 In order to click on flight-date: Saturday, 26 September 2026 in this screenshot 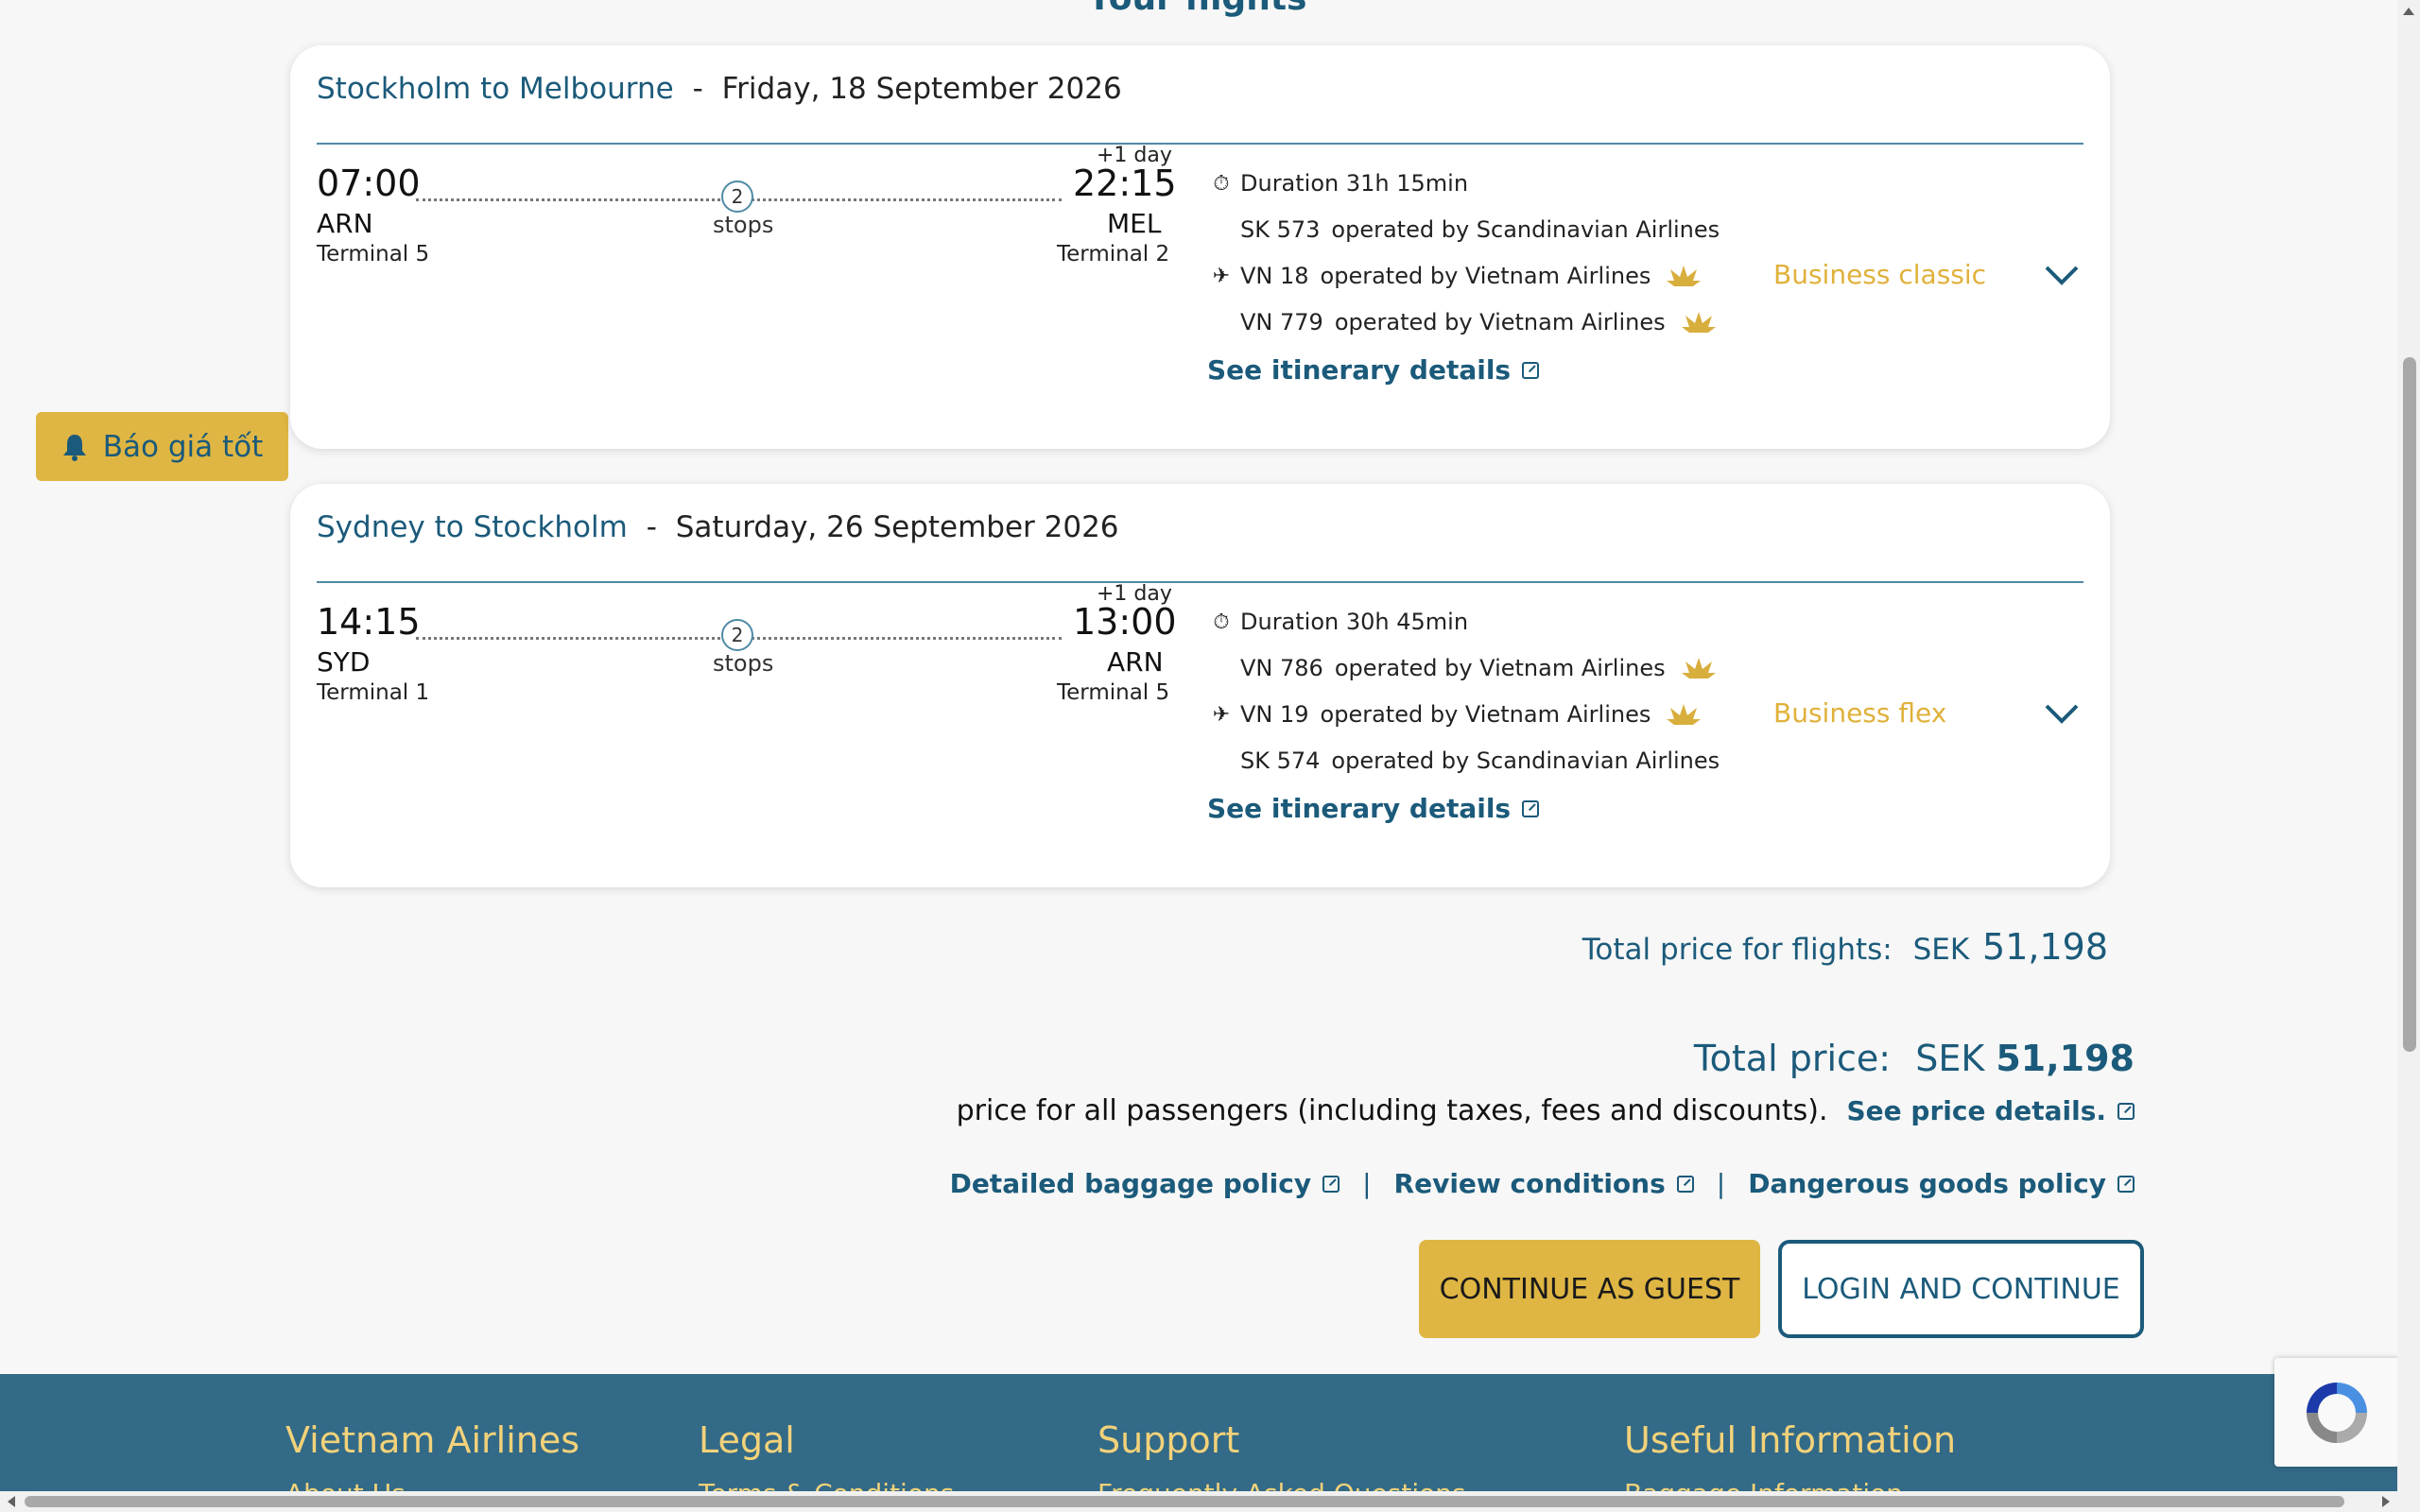, I will do `click(897, 527)`.